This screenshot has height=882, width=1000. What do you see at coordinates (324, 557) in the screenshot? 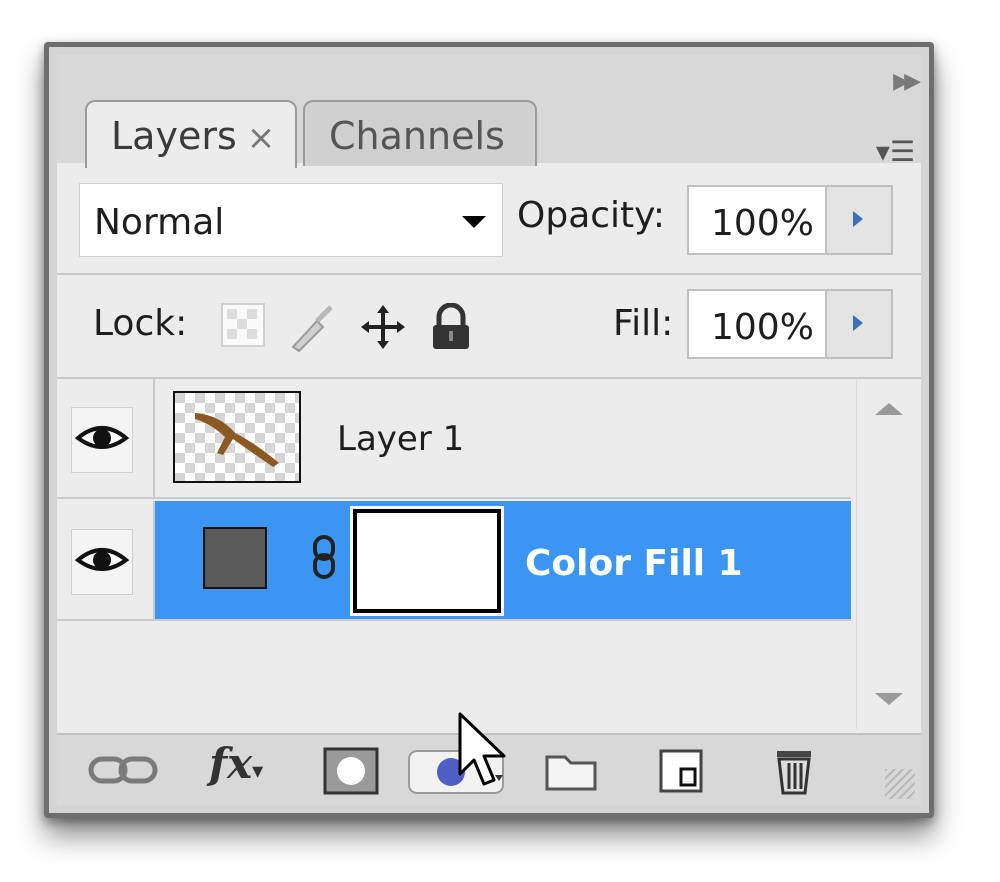
I see `chain-link-icon` at bounding box center [324, 557].